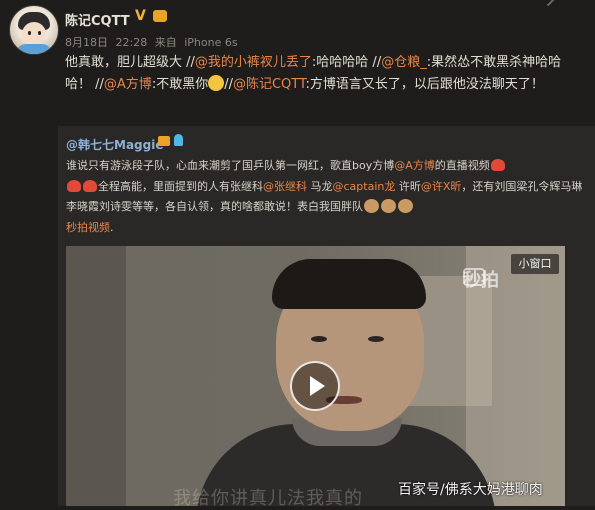  What do you see at coordinates (97, 19) in the screenshot?
I see `author-name: 陈记CQTT` at bounding box center [97, 19].